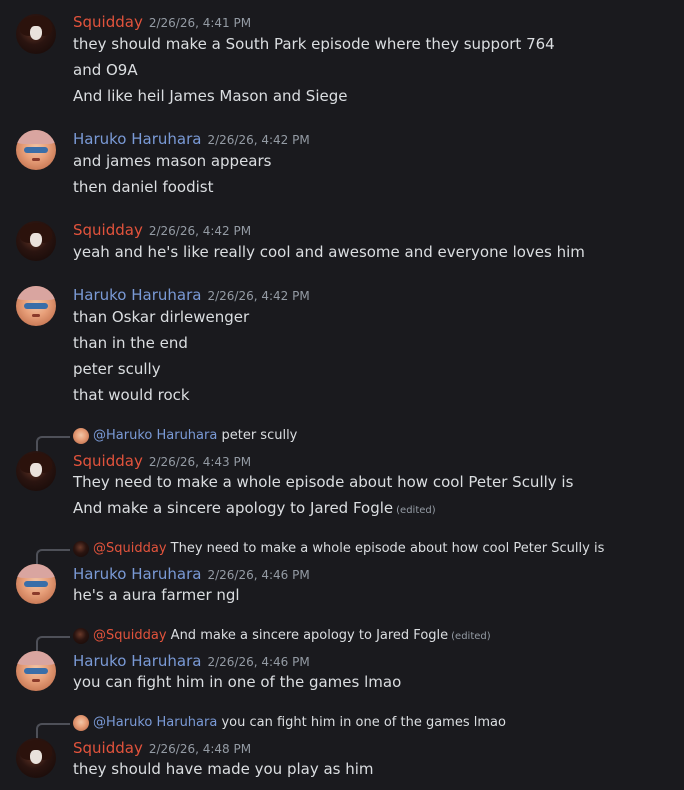 This screenshot has height=790, width=684. Describe the element at coordinates (223, 769) in the screenshot. I see `message-line: they should have made you play as him` at that location.